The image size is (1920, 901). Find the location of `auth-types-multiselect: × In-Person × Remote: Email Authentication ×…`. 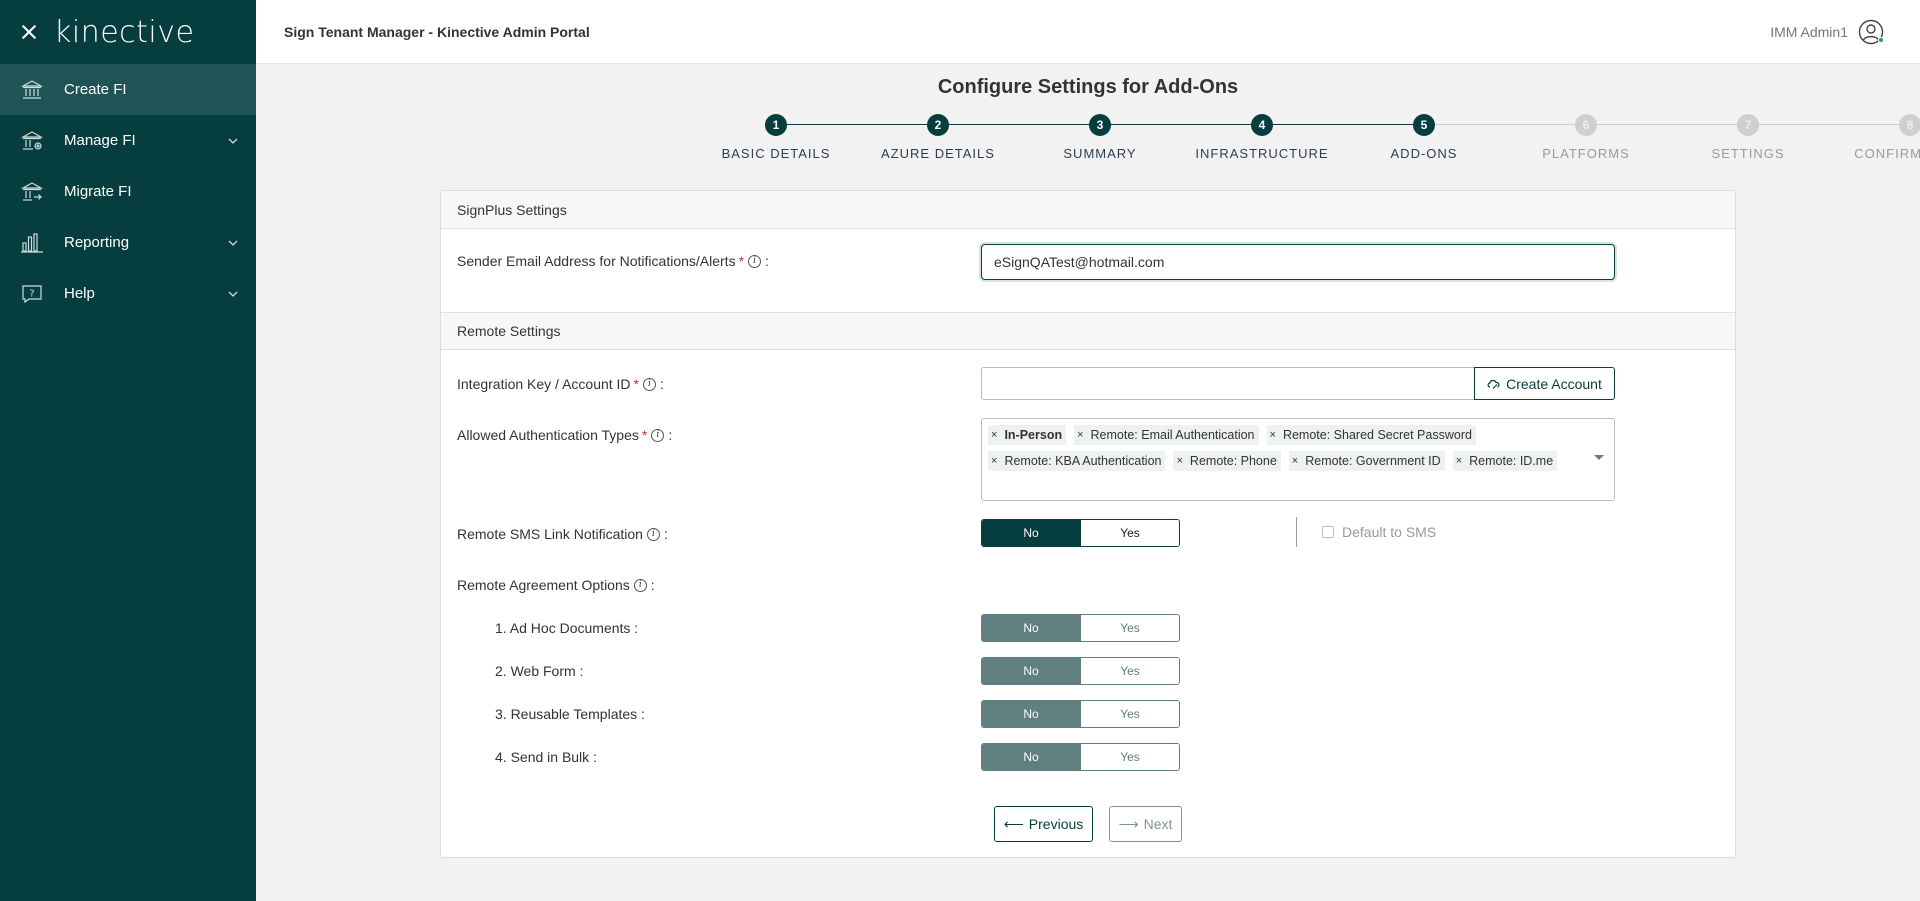

auth-types-multiselect: × In-Person × Remote: Email Authentication ×… is located at coordinates (1298, 459).